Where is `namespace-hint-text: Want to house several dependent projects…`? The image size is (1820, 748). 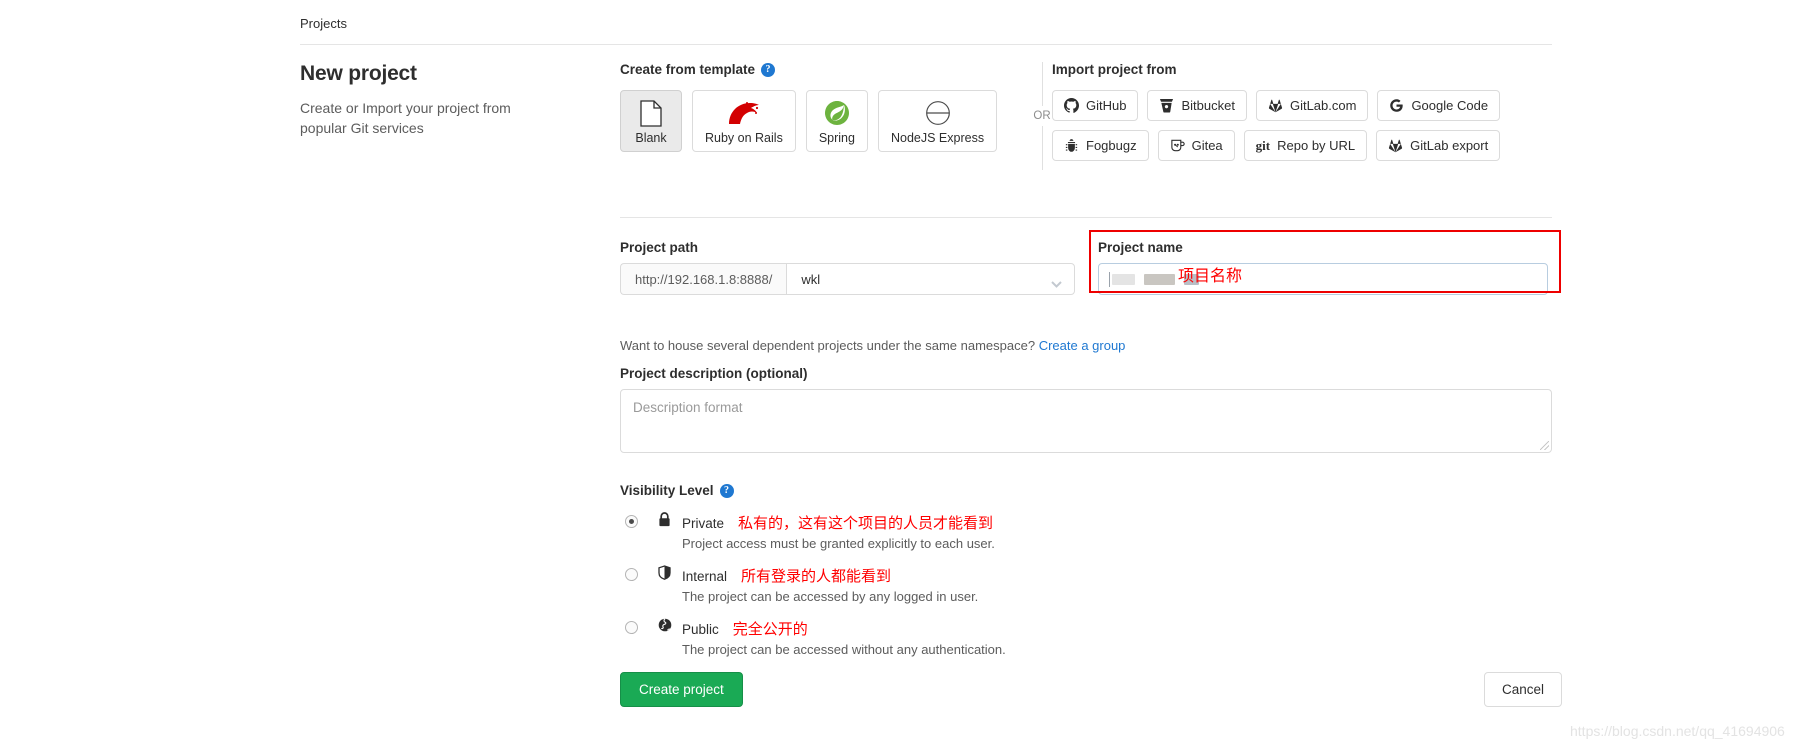 namespace-hint-text: Want to house several dependent projects… is located at coordinates (828, 345).